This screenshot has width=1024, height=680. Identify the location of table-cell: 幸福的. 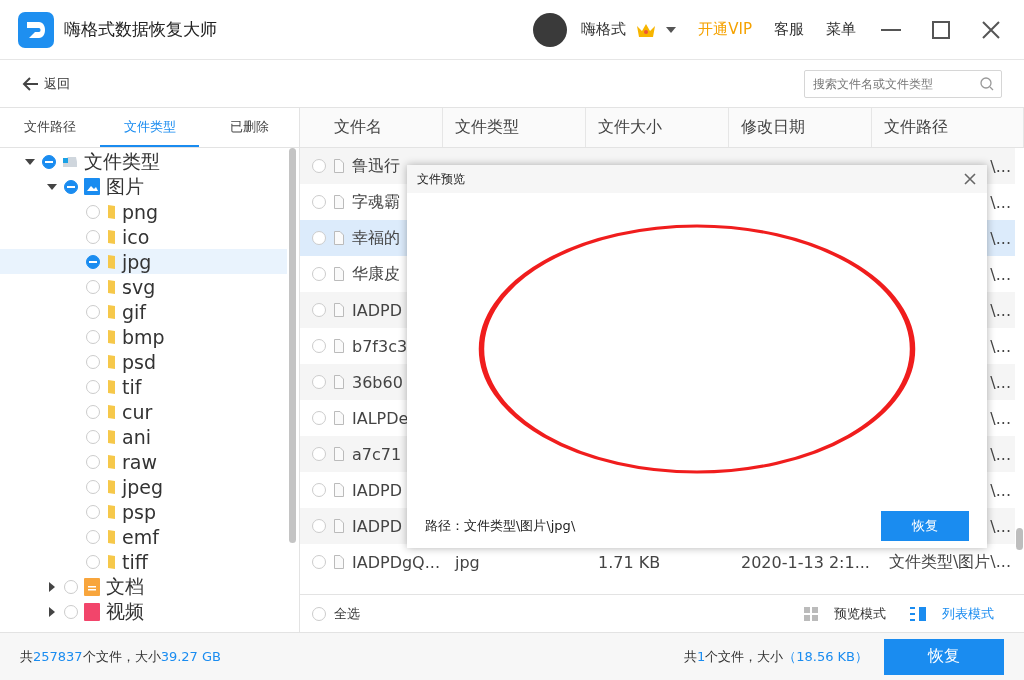
(376, 238).